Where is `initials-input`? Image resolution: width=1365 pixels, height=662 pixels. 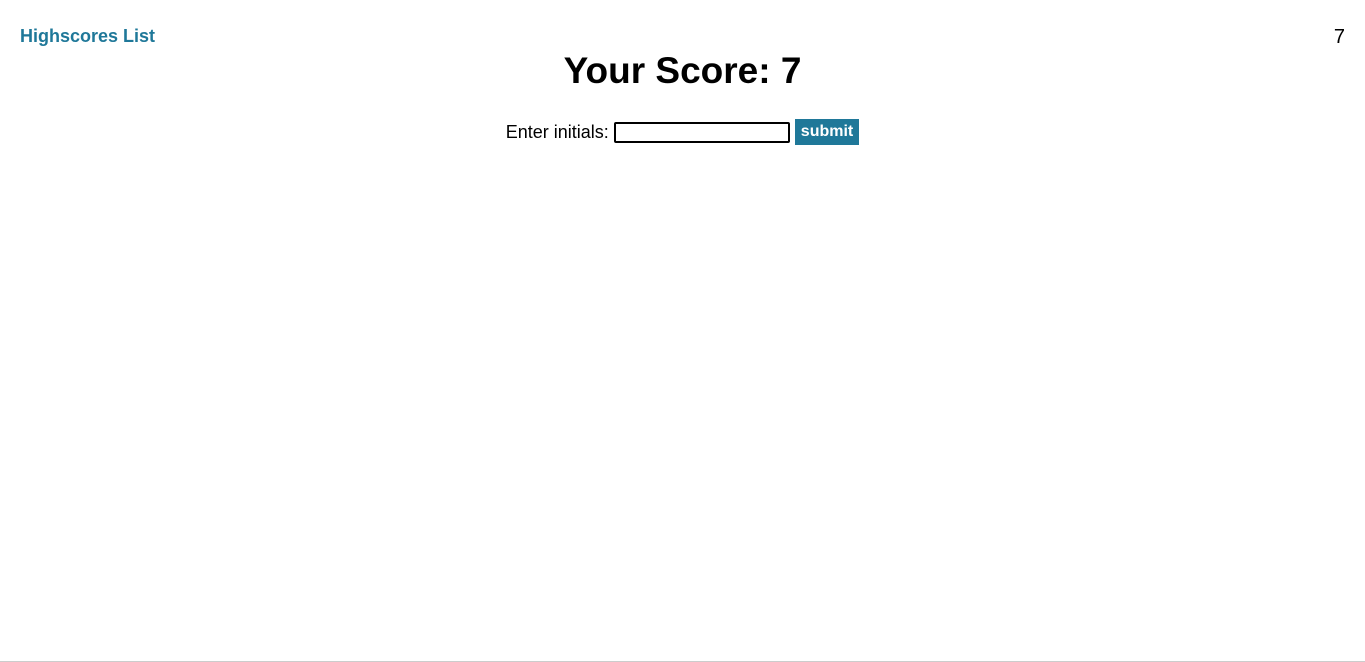
initials-input is located at coordinates (701, 132).